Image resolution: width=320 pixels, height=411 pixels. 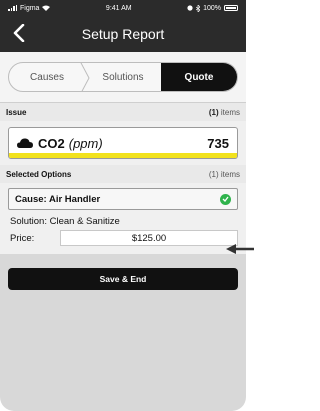 I want to click on save-end-button: Save & End, so click(x=123, y=279).